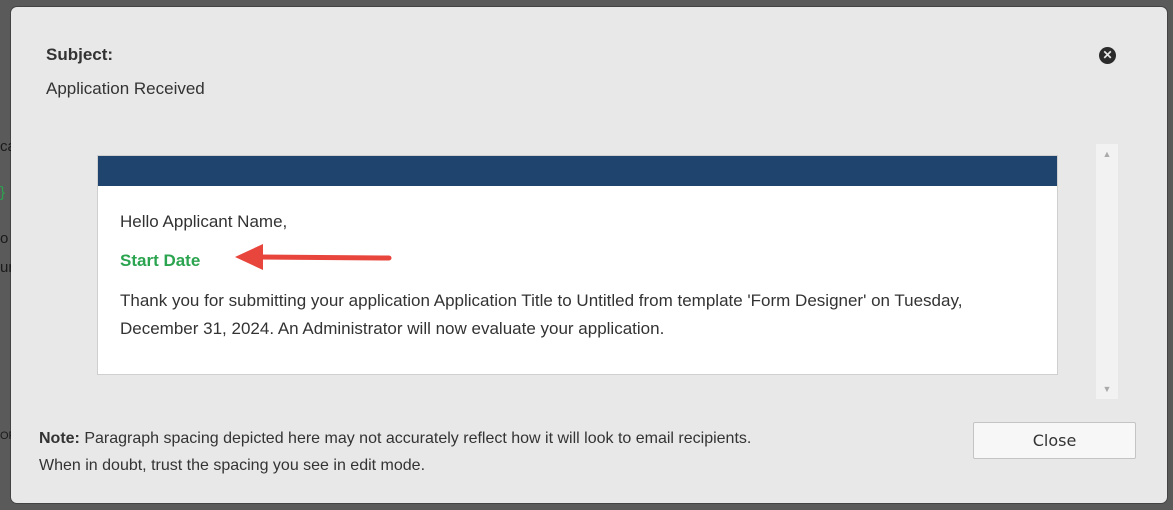 This screenshot has width=1173, height=510. I want to click on email-header-bar, so click(577, 171).